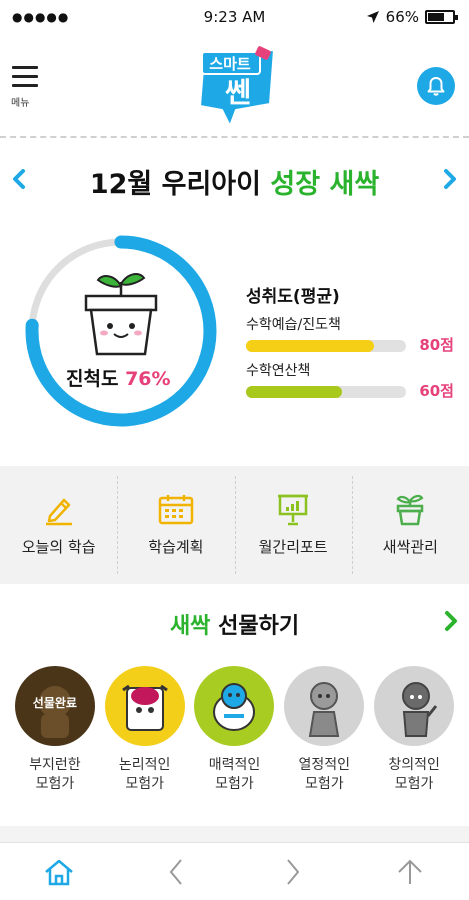  What do you see at coordinates (410, 547) in the screenshot?
I see `menu-label: 새싹관리` at bounding box center [410, 547].